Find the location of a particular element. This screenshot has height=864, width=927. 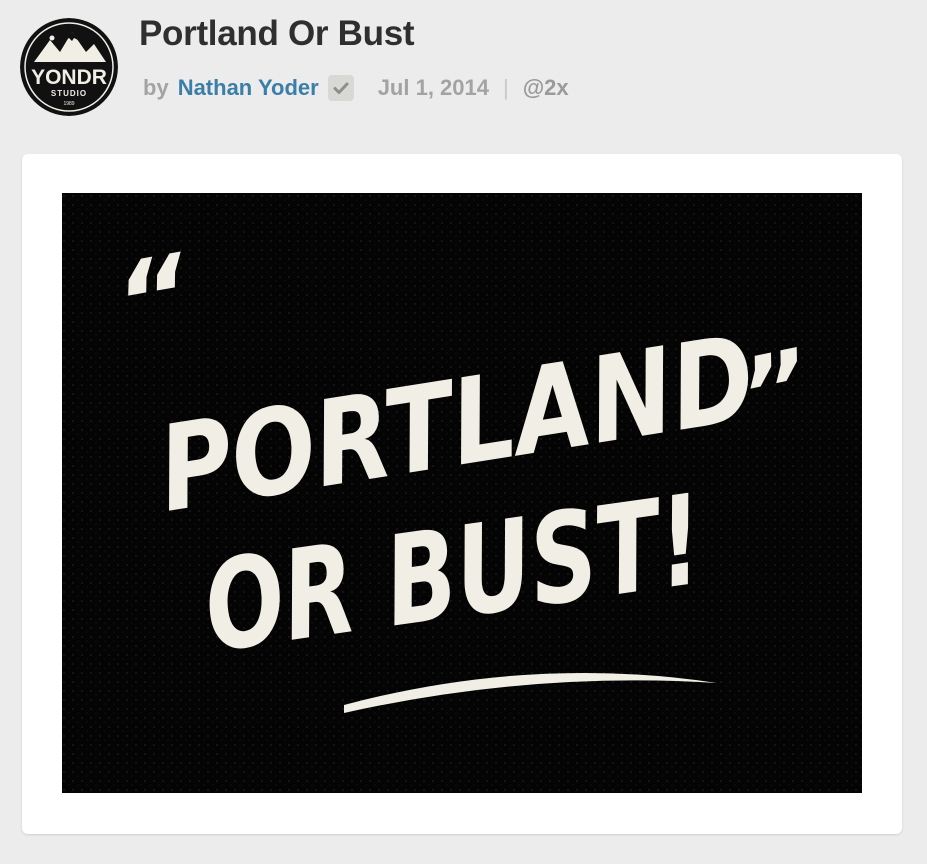

yondr-studio-logo: YONDR STUDIO 1989 is located at coordinates (69, 67).